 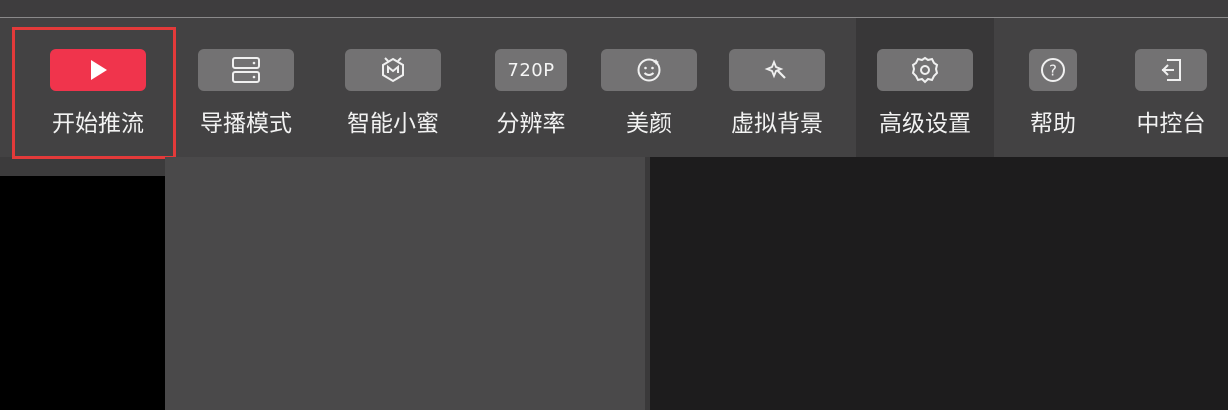 I want to click on advanced-settings-button, so click(x=925, y=70).